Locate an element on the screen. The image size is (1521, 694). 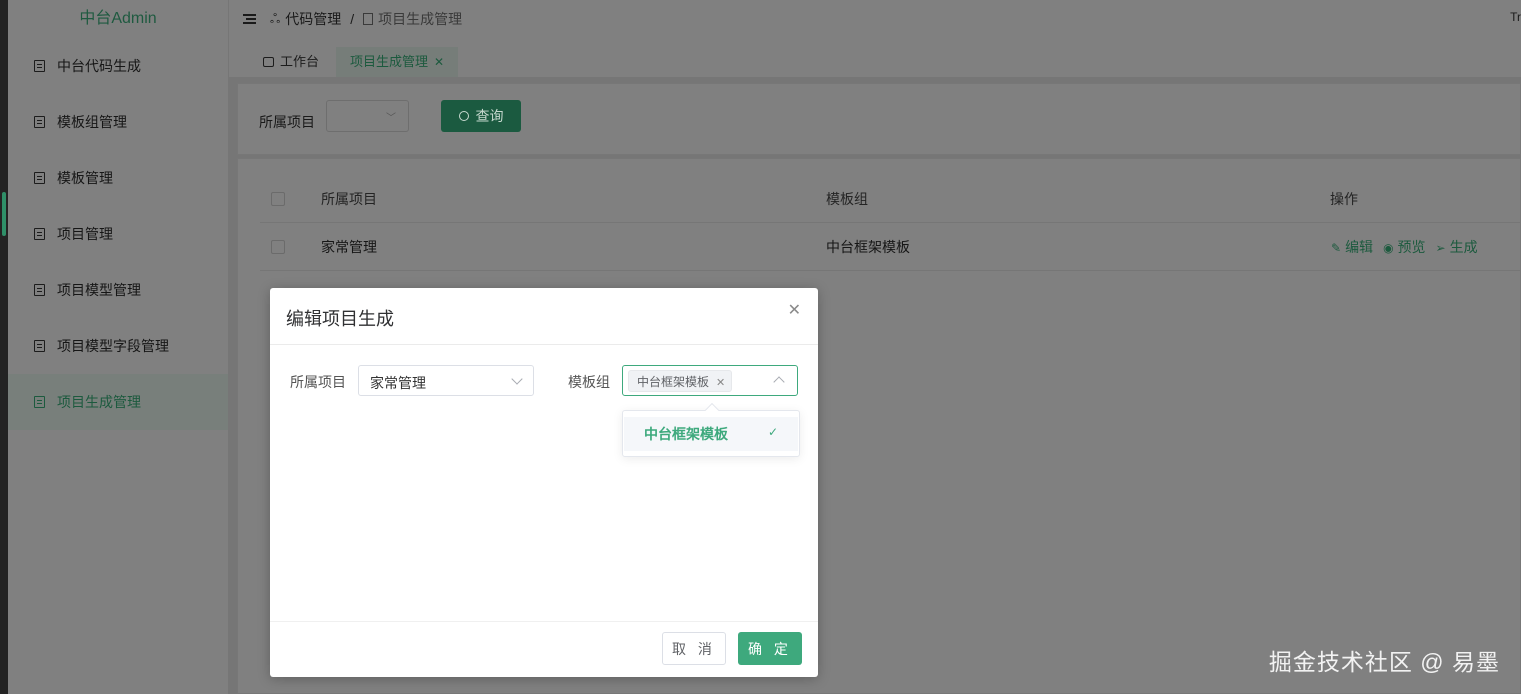
sidebar-item-label: 中台代码生成 is located at coordinates (99, 66).